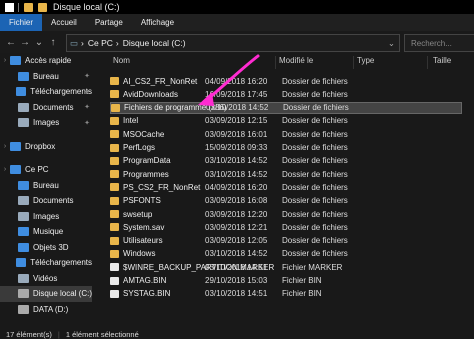 The image size is (474, 339). Describe the element at coordinates (46, 310) in the screenshot. I see `nav-item: DATA (D:)` at that location.